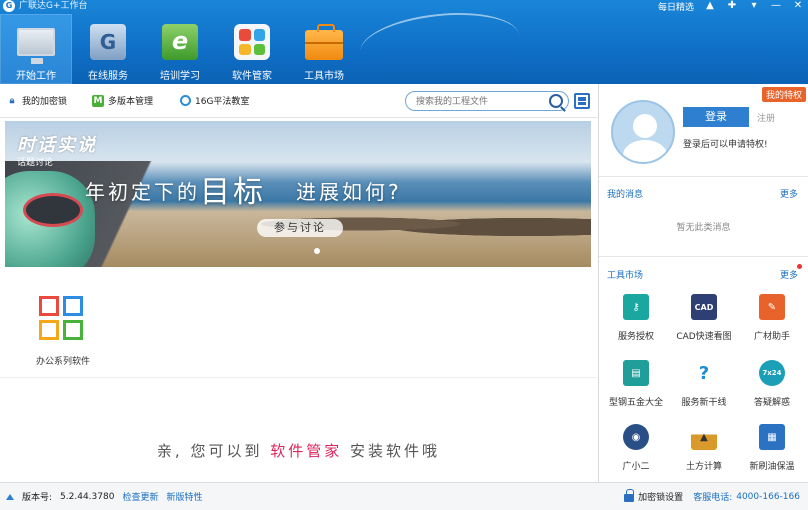 The image size is (808, 510). Describe the element at coordinates (317, 251) in the screenshot. I see `carousel-dot` at that location.